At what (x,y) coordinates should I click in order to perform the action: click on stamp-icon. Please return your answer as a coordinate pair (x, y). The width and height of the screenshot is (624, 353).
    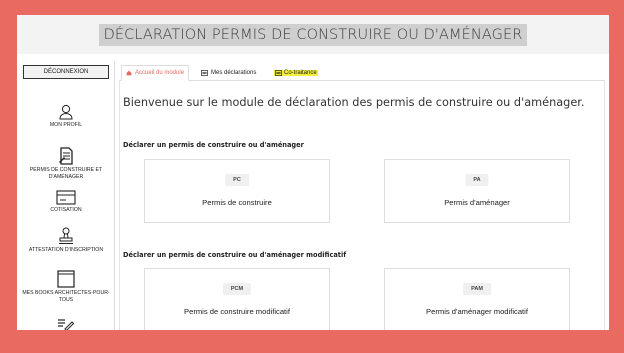
    Looking at the image, I should click on (66, 235).